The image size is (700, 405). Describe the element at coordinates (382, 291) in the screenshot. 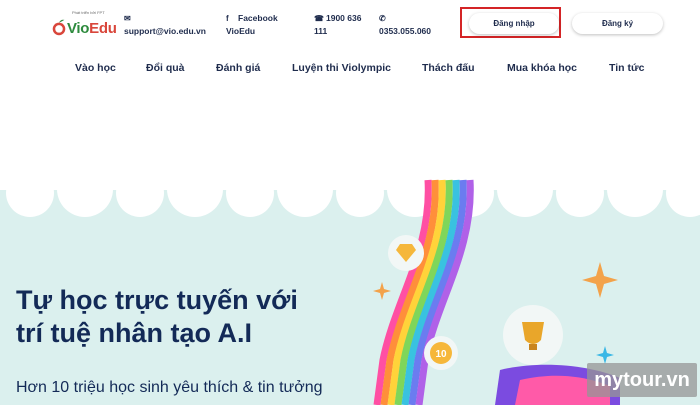

I see `small-sparkle-icon` at that location.